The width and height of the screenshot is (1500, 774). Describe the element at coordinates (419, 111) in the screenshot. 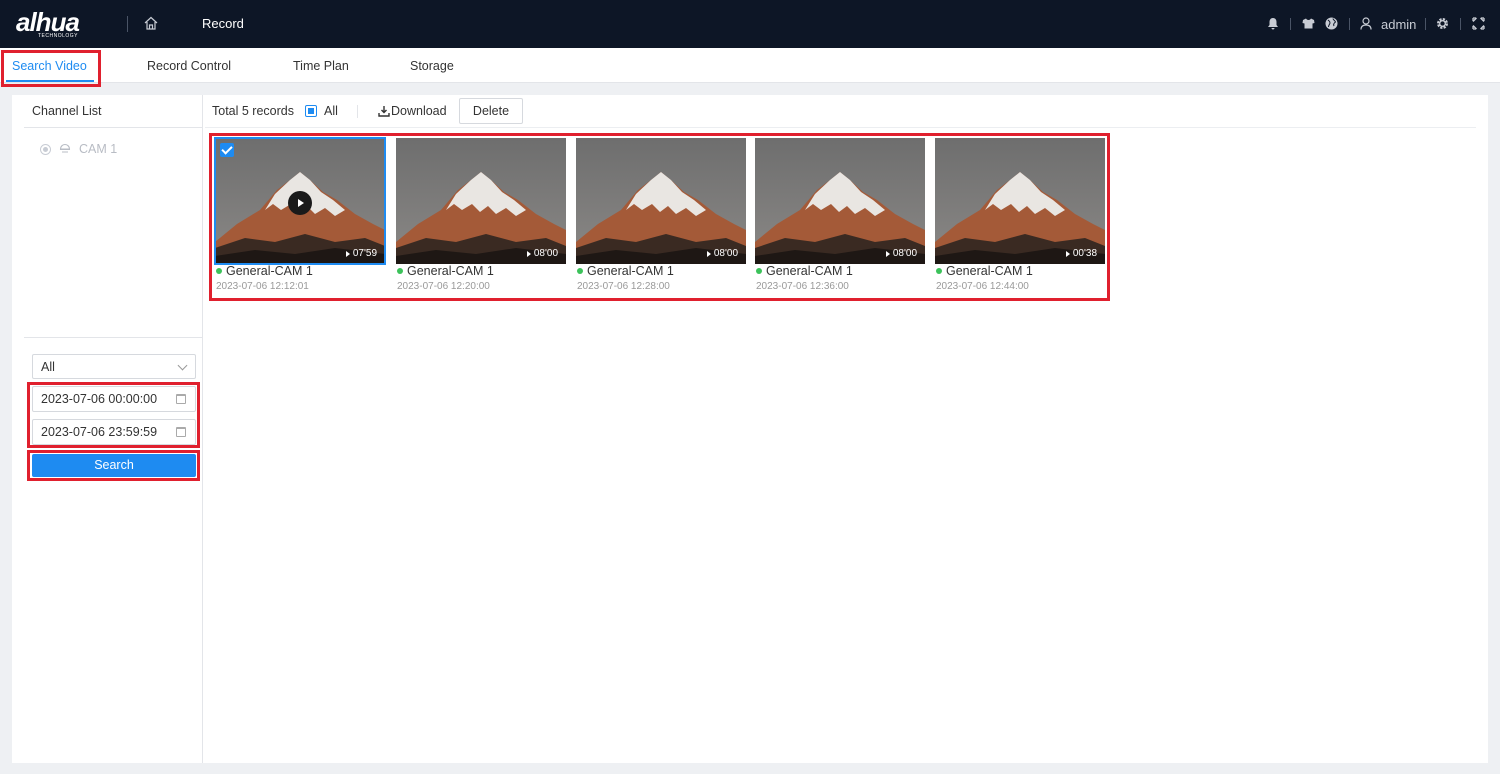

I see `download-label: Download` at that location.